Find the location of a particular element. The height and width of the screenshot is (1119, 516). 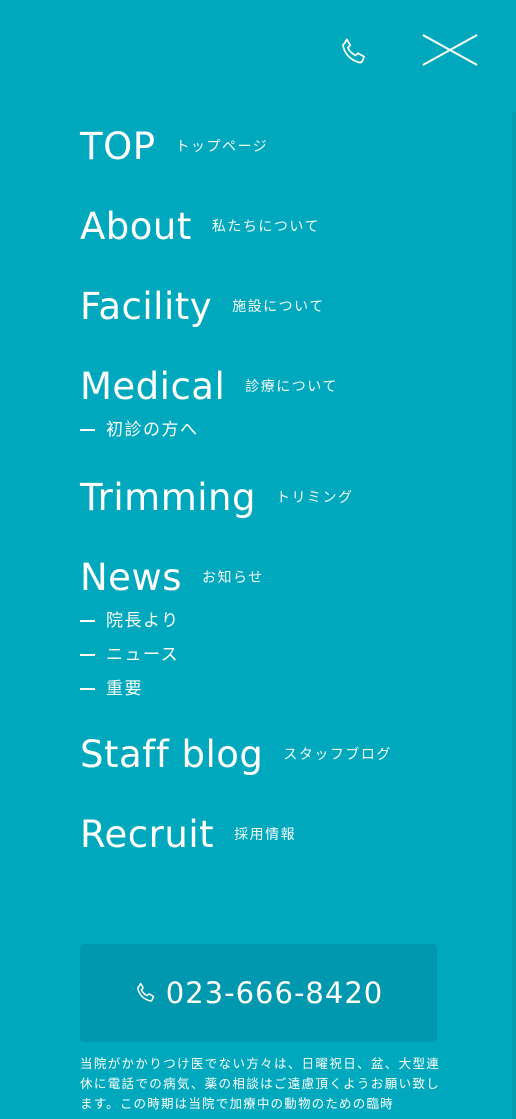

nav-link-recruit: Recruit 採用情報 is located at coordinates (290, 835).